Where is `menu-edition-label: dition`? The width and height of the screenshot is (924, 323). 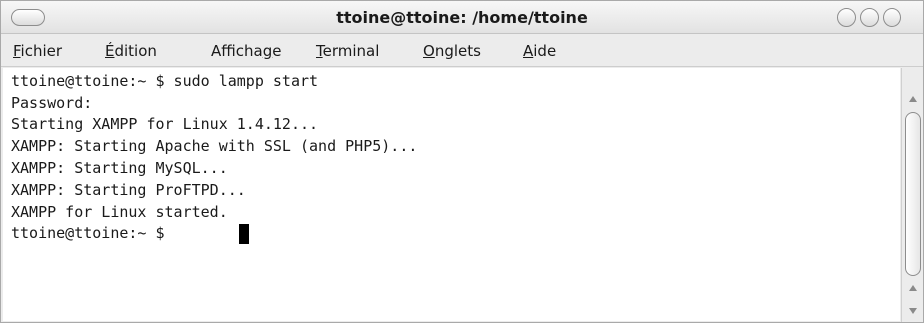 menu-edition-label: dition is located at coordinates (135, 51).